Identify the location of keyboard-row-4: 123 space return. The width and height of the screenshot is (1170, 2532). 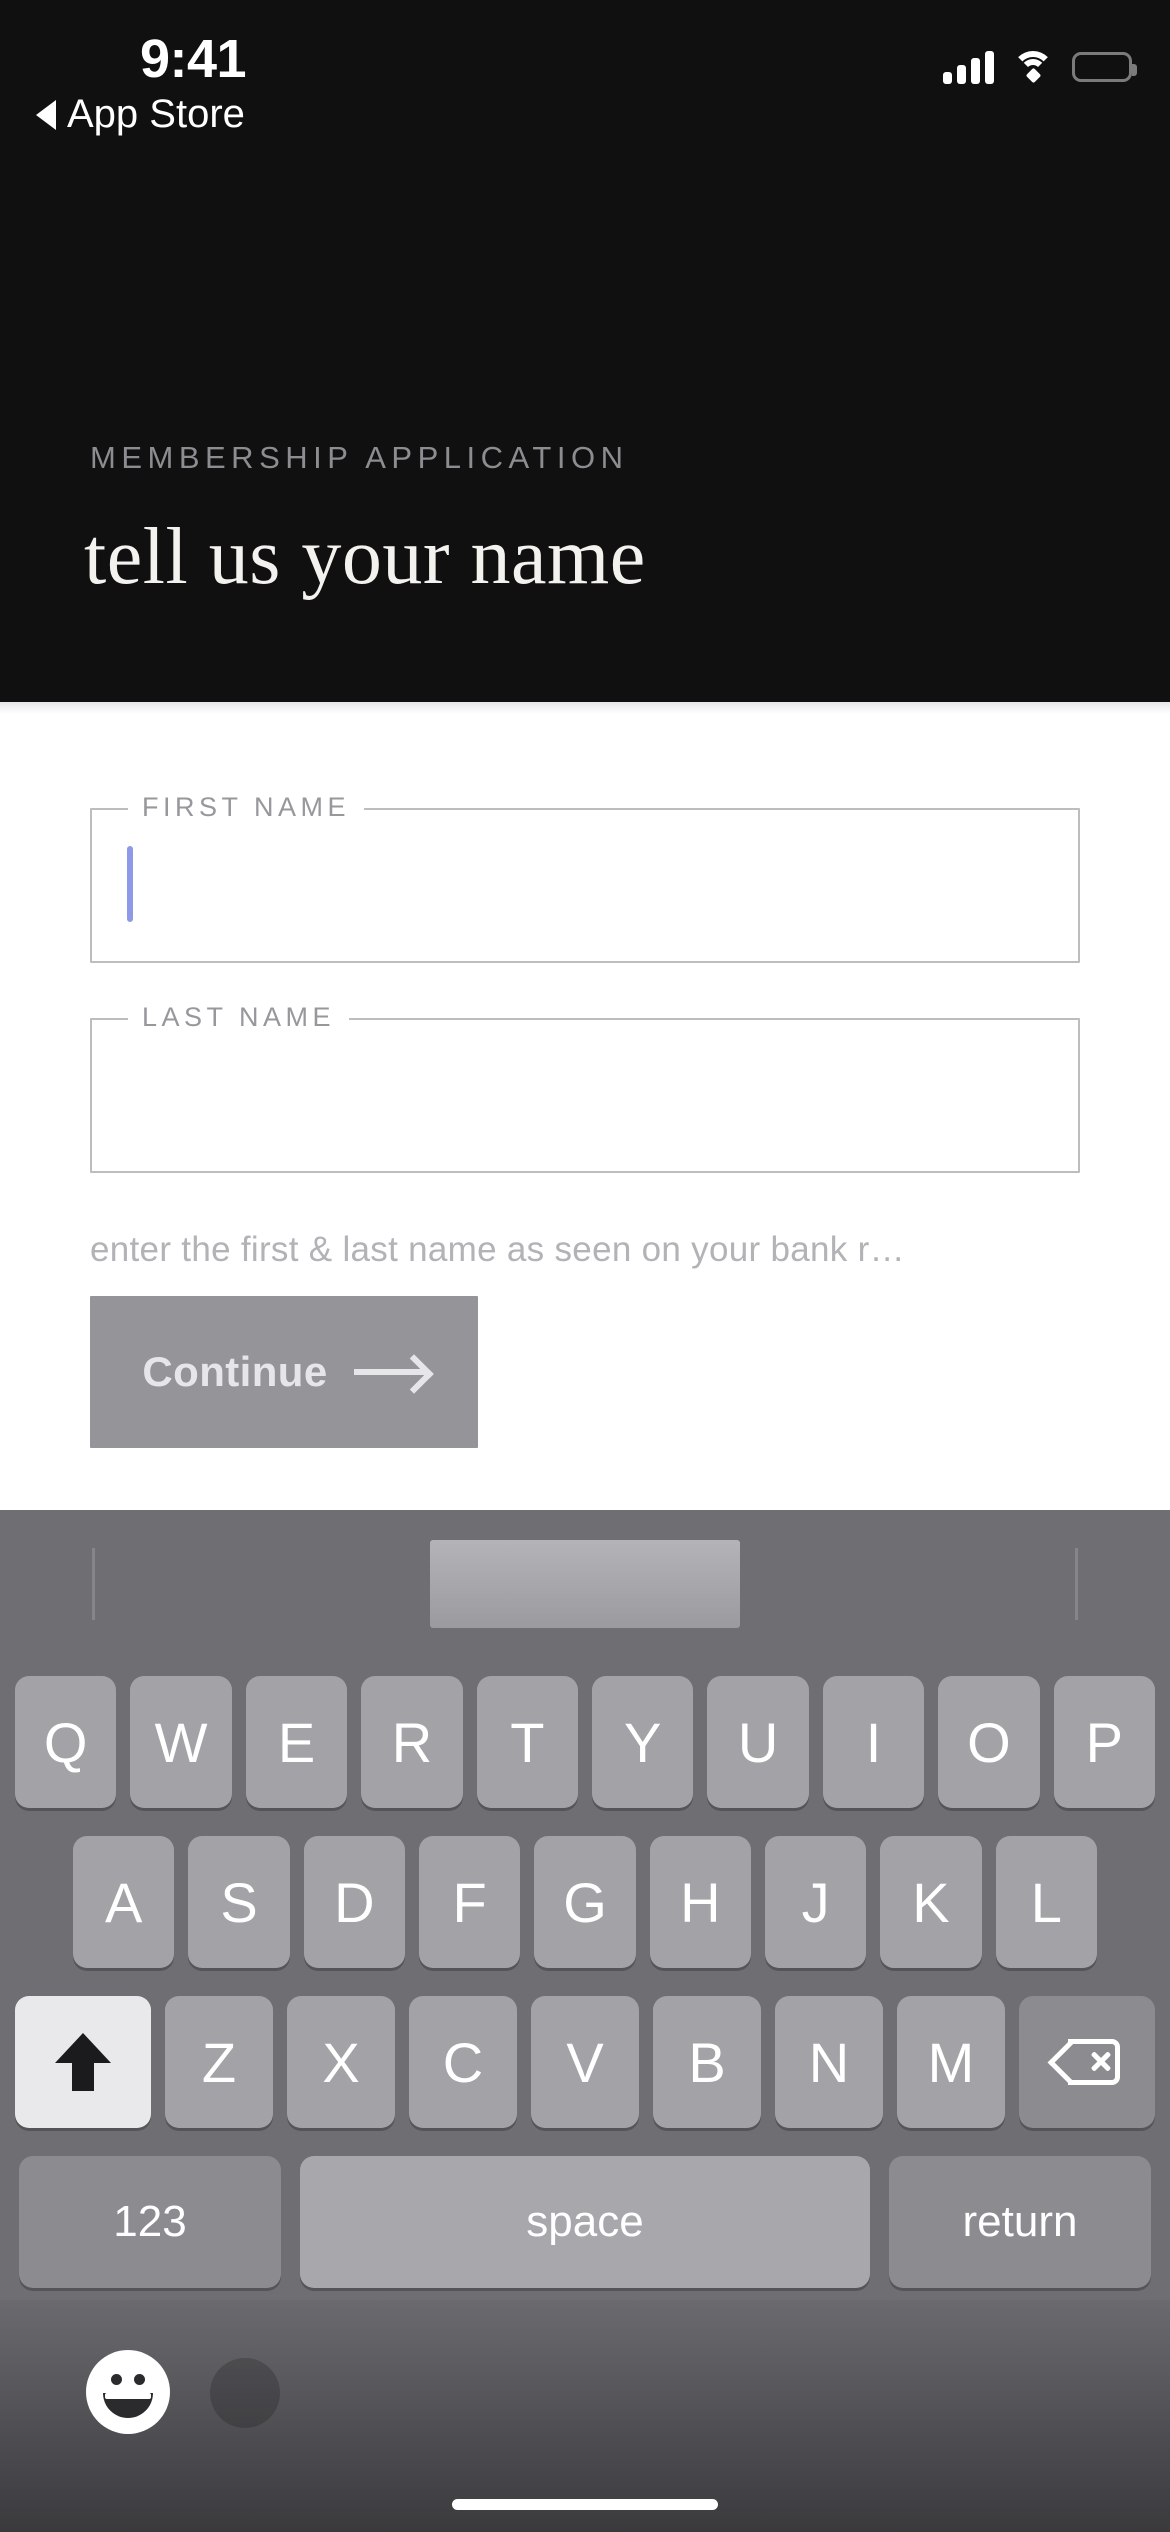
(585, 2222).